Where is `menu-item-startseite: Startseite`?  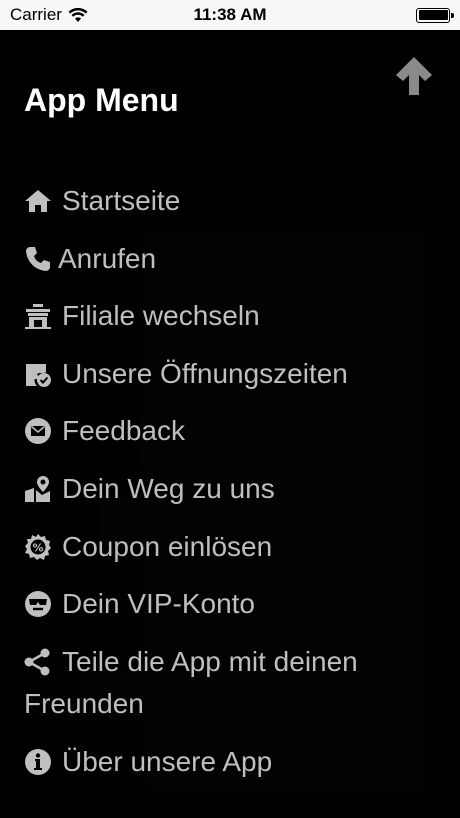 menu-item-startseite: Startseite is located at coordinates (229, 209).